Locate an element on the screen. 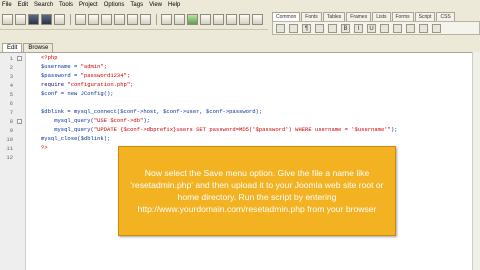 This screenshot has height=270, width=480. menu-file: File is located at coordinates (7, 5).